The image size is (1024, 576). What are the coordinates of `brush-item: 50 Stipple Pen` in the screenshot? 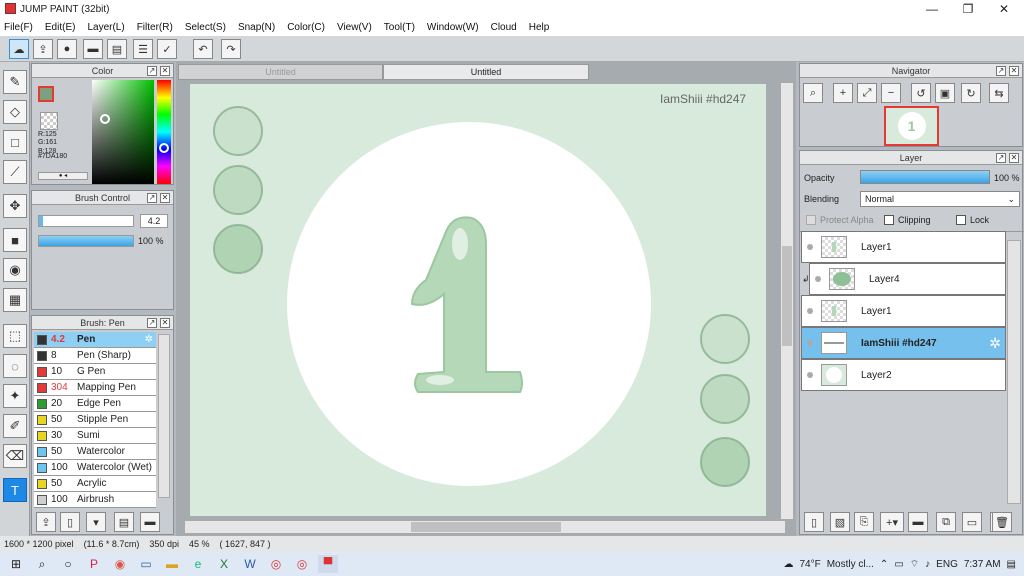 It's located at (95, 420).